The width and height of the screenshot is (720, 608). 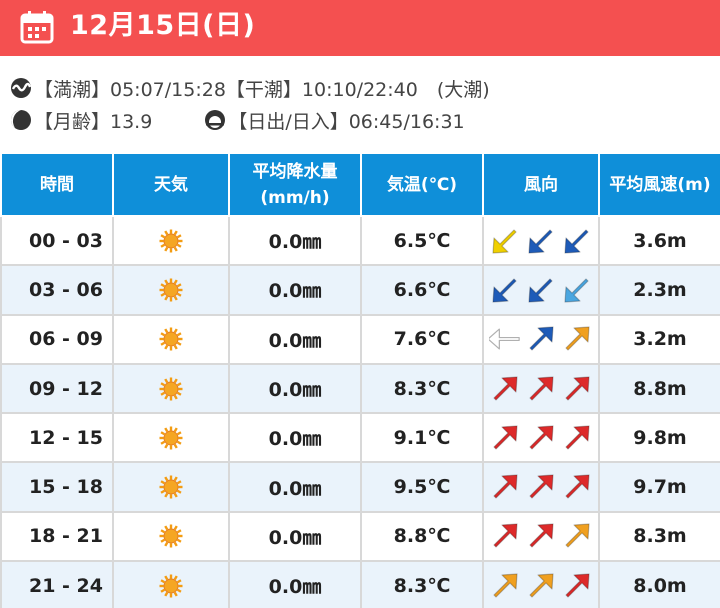 I want to click on table-header-row: 時間 天気 平均降水量 (mm/h) 気温(℃) 風向 平均風速(m), so click(x=360, y=184).